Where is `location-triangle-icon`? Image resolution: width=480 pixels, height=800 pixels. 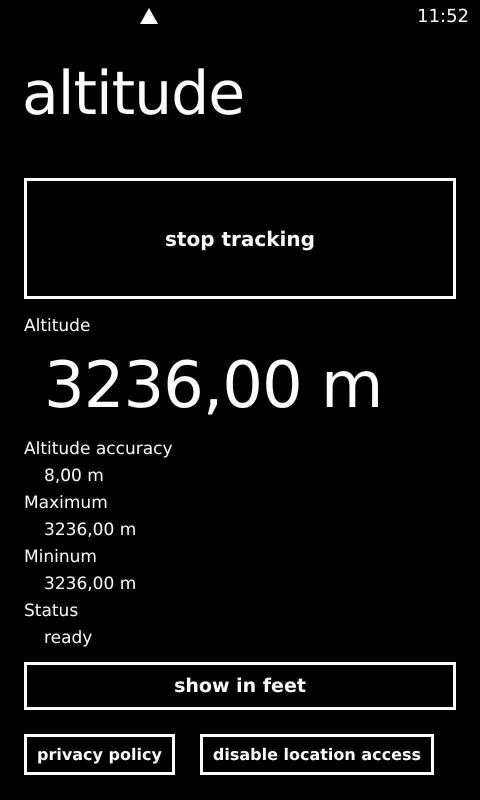 location-triangle-icon is located at coordinates (149, 16).